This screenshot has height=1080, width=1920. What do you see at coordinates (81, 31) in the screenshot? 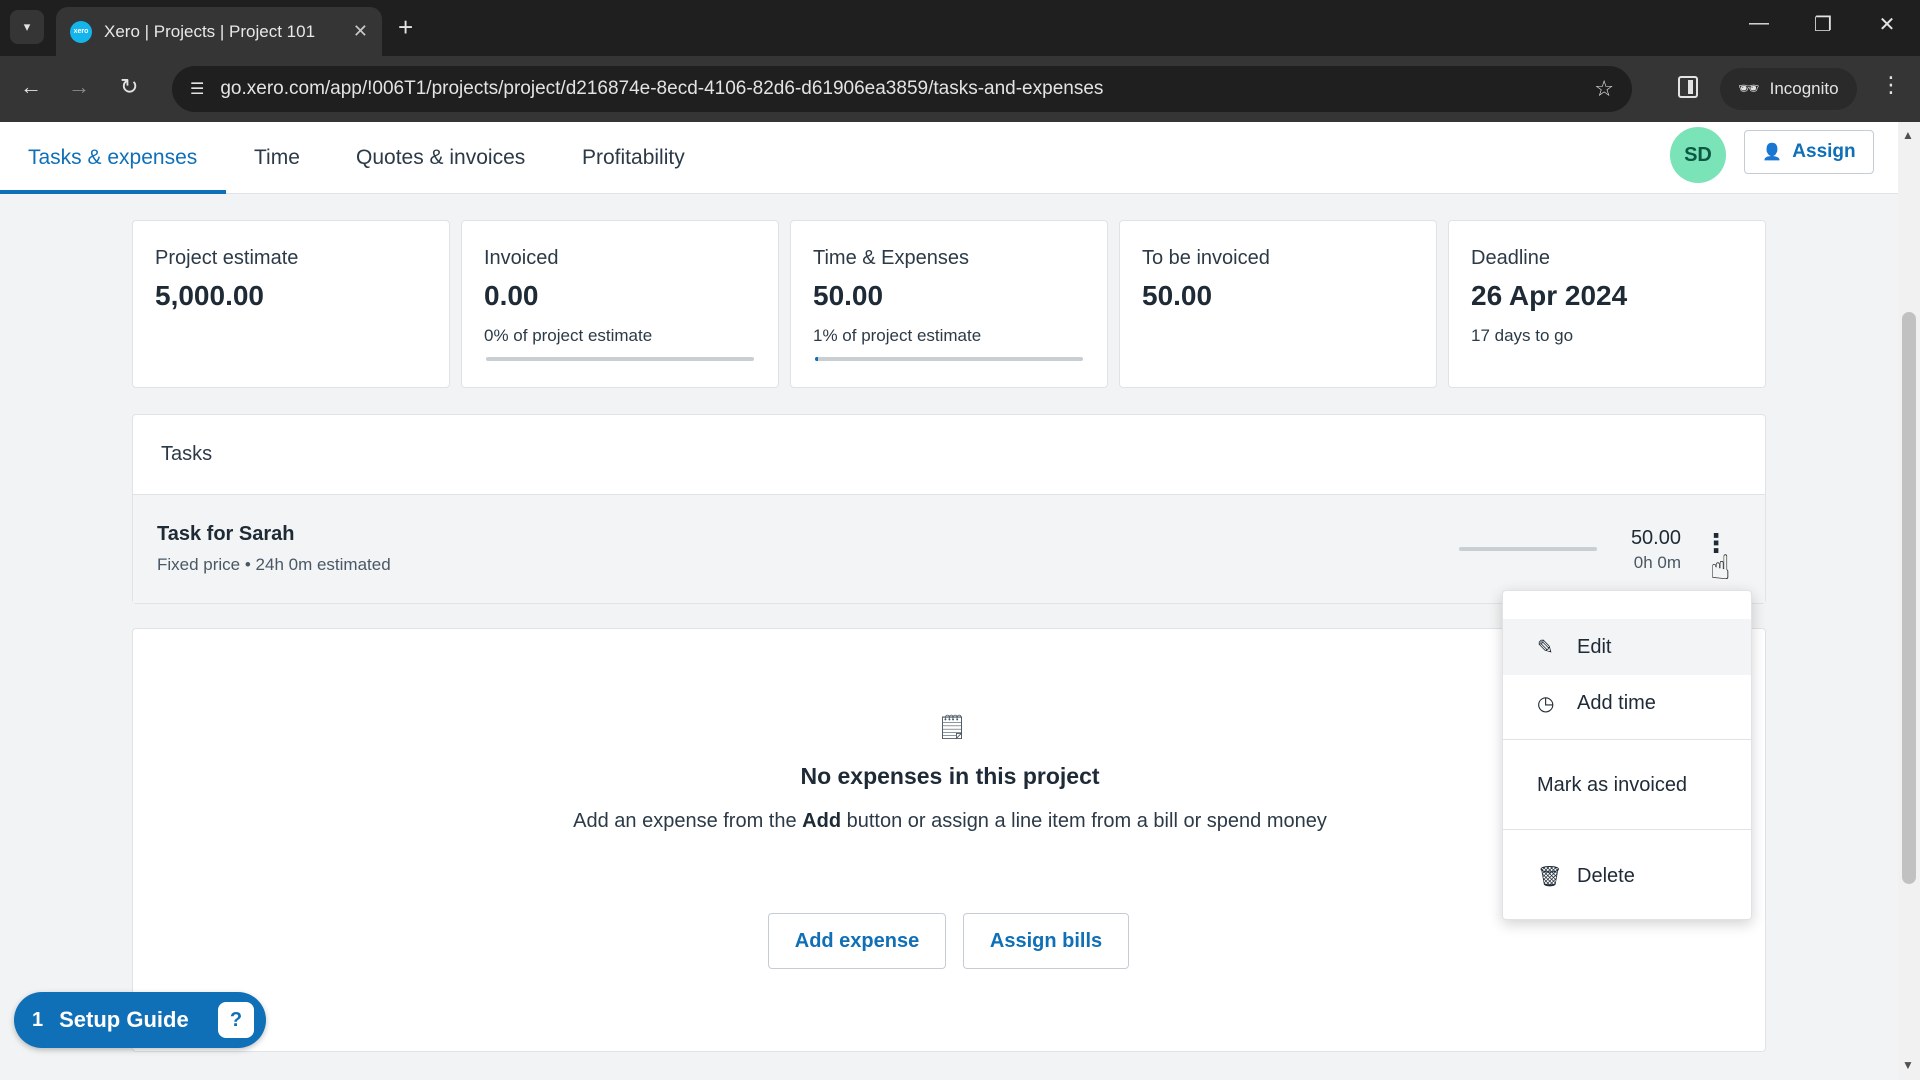
I see `xero-favicon-icon: xero` at bounding box center [81, 31].